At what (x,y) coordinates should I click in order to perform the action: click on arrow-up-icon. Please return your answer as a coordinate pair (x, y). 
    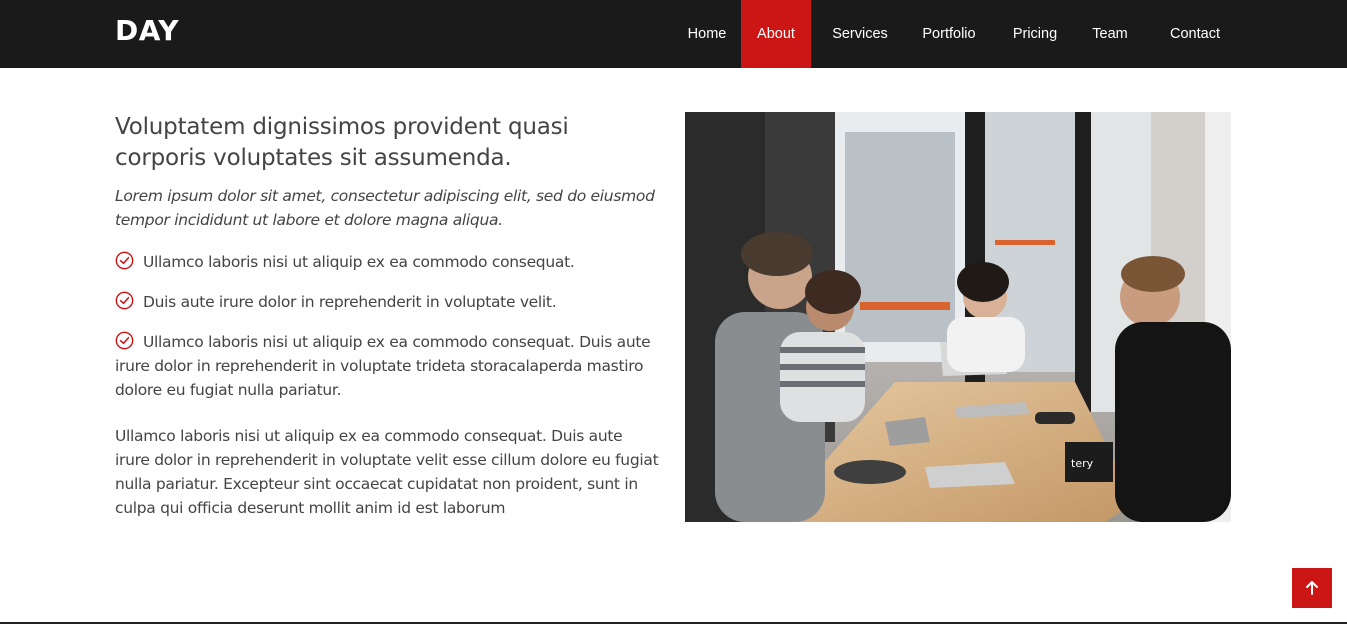
    Looking at the image, I should click on (1312, 588).